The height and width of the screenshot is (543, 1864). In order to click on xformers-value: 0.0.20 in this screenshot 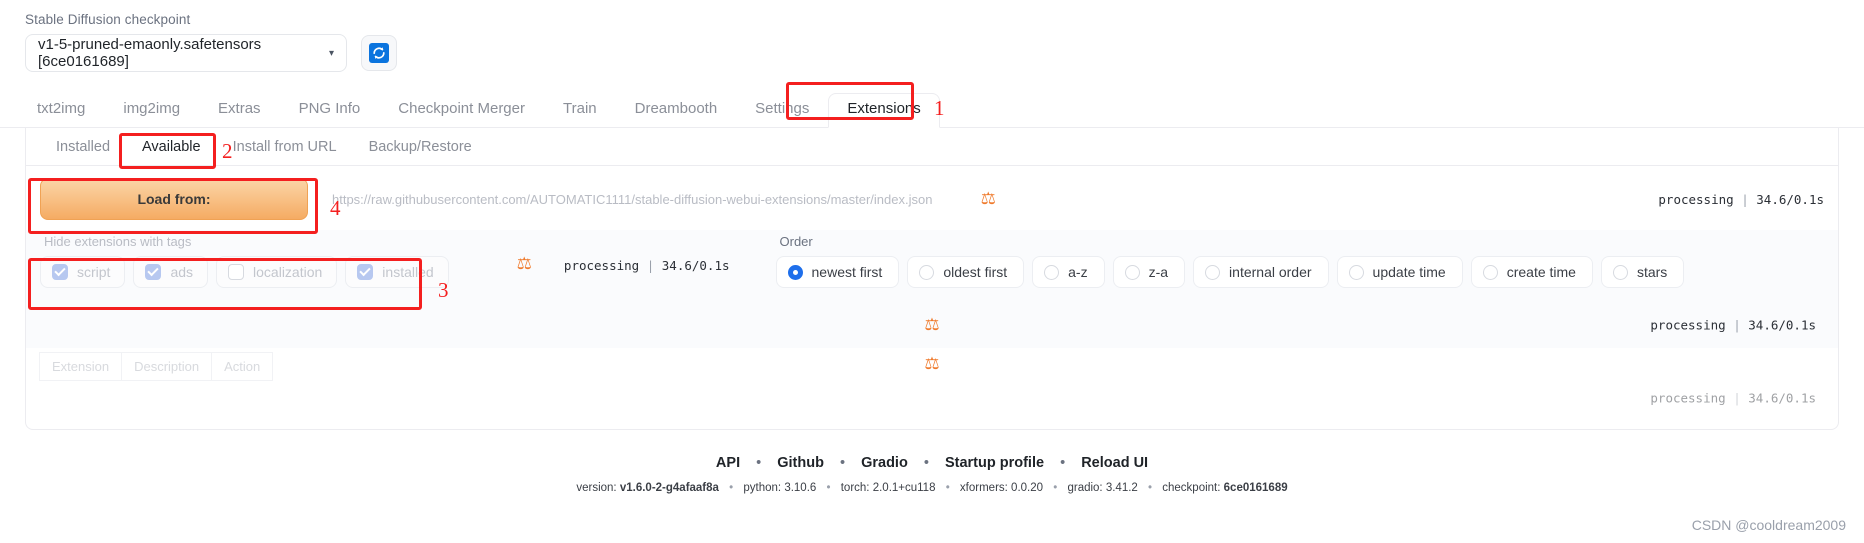, I will do `click(1027, 488)`.